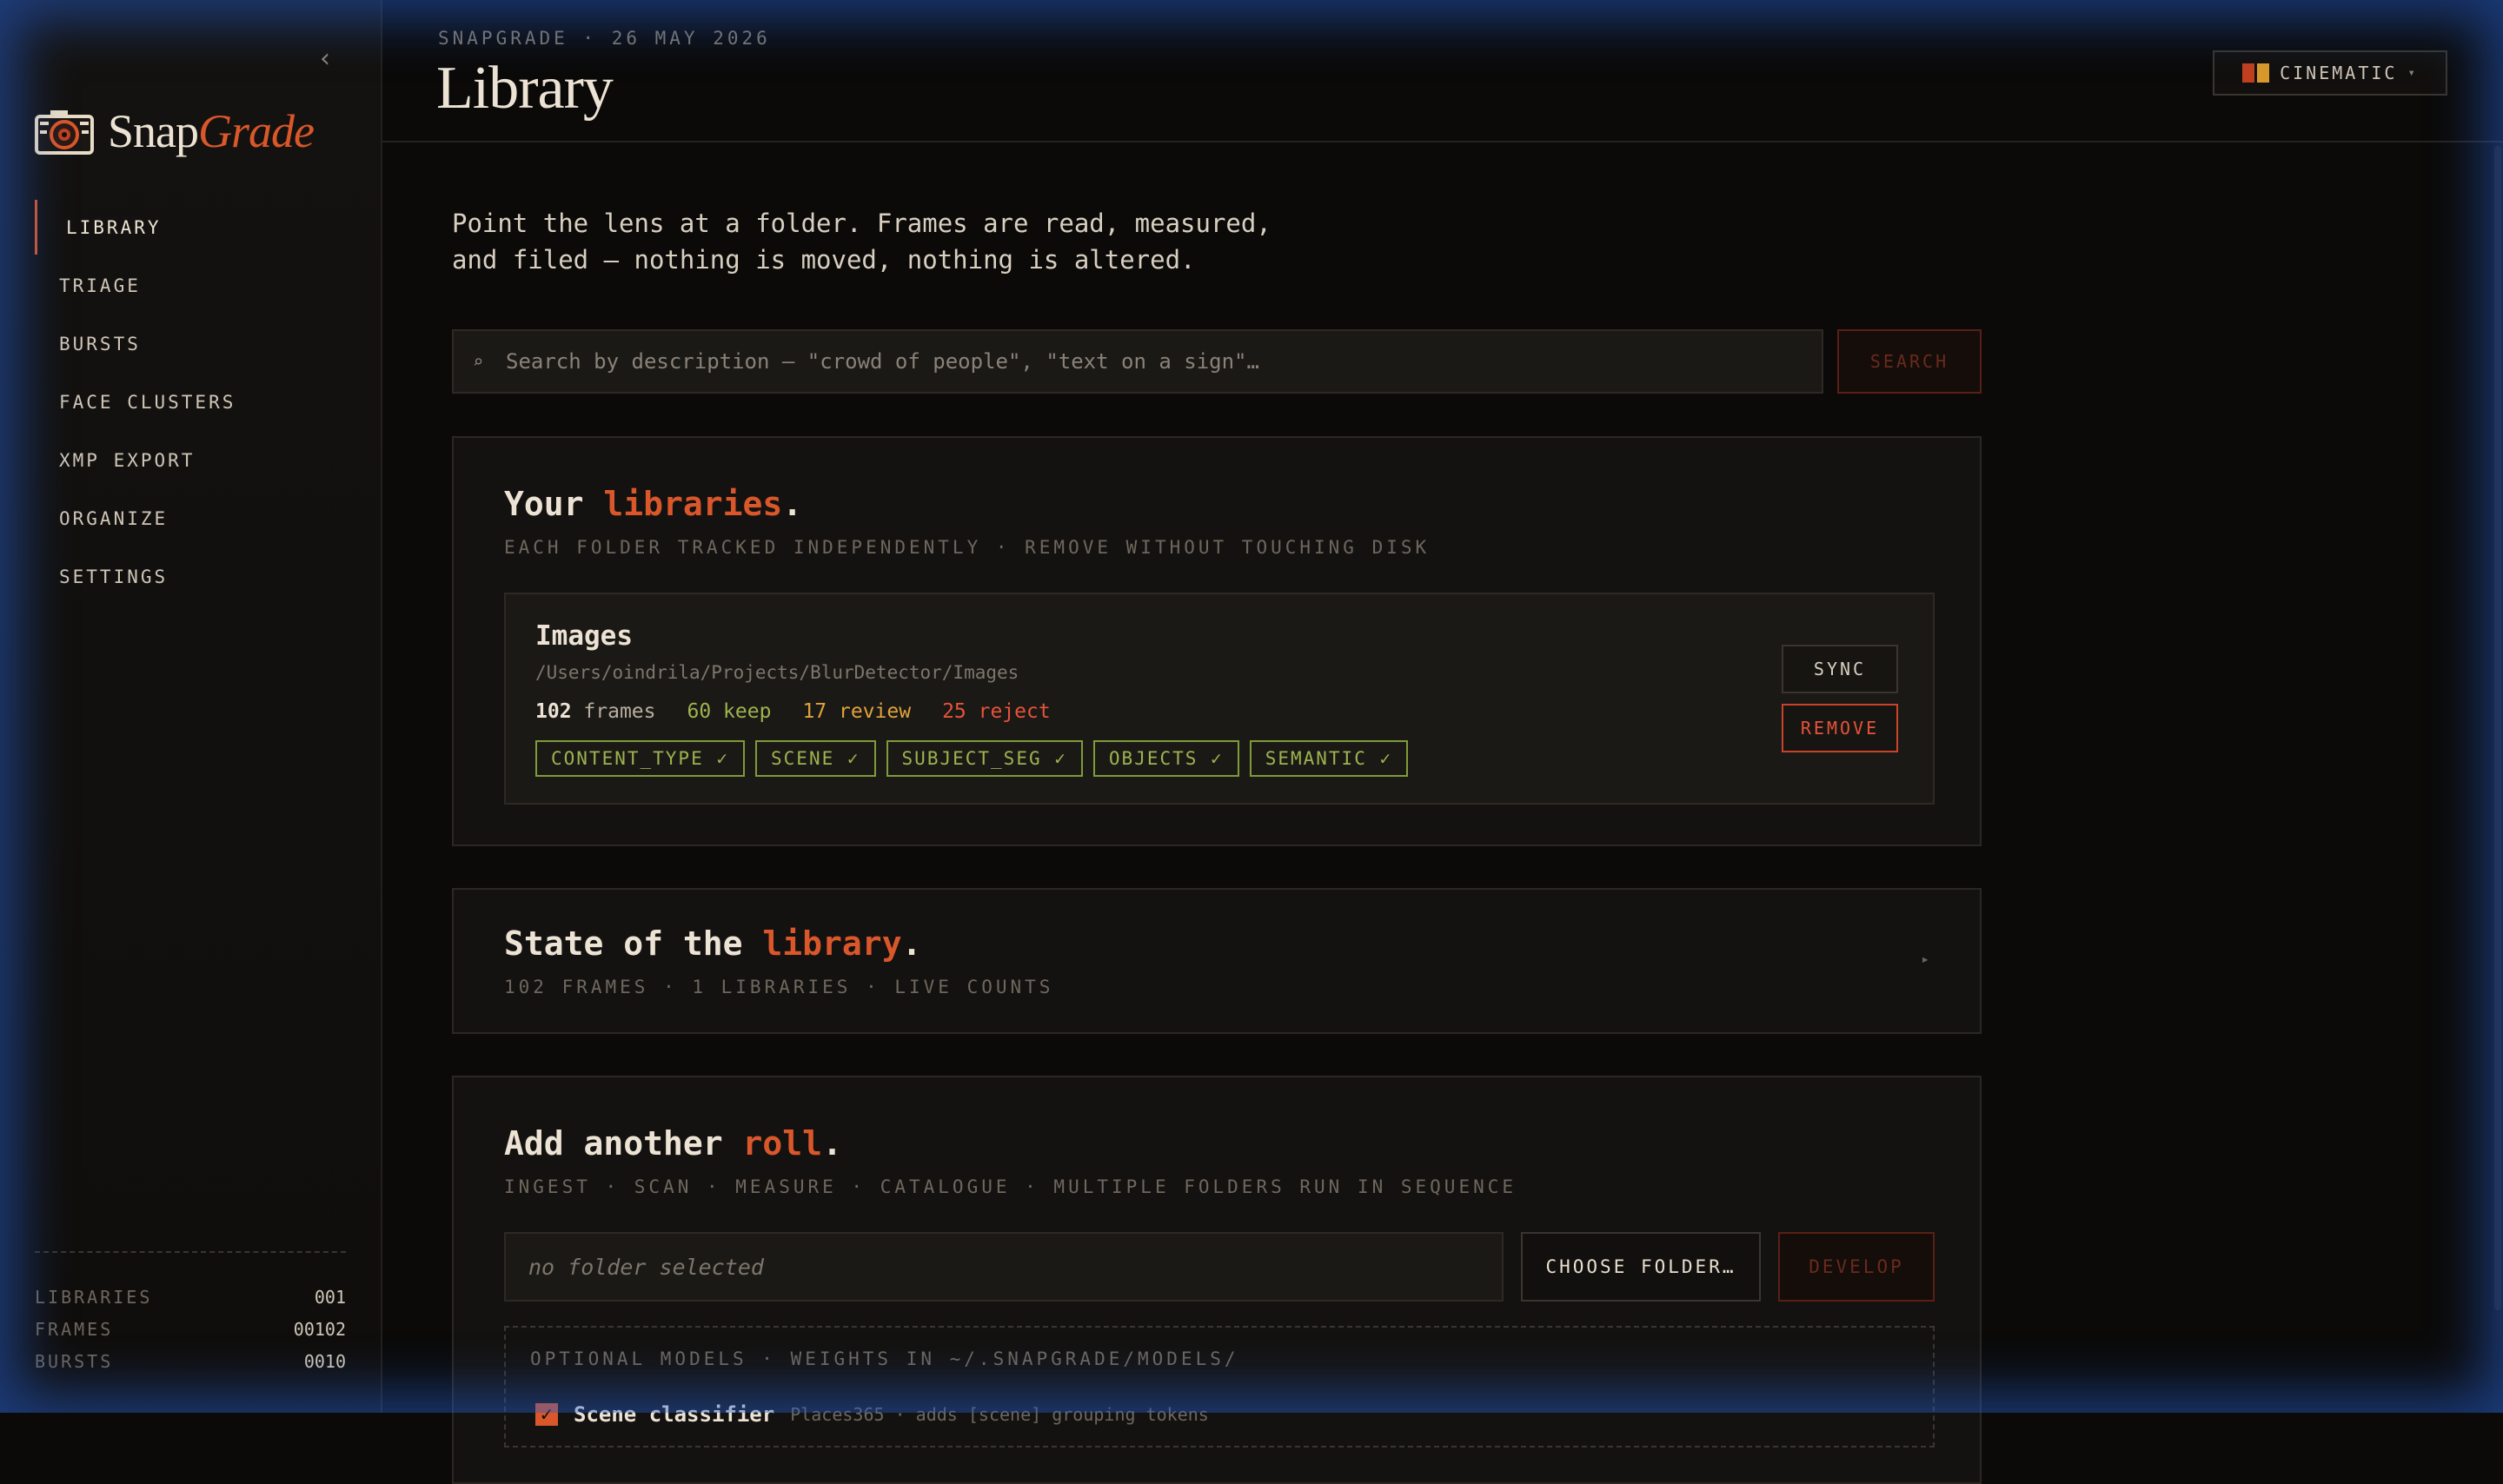 Image resolution: width=2503 pixels, height=1484 pixels. I want to click on theme-select: CINEMATIC ▾, so click(2330, 73).